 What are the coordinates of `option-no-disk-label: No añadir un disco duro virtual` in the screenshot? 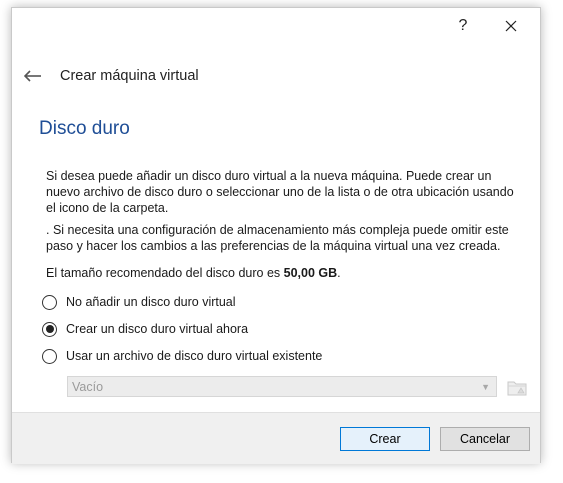 It's located at (151, 302).